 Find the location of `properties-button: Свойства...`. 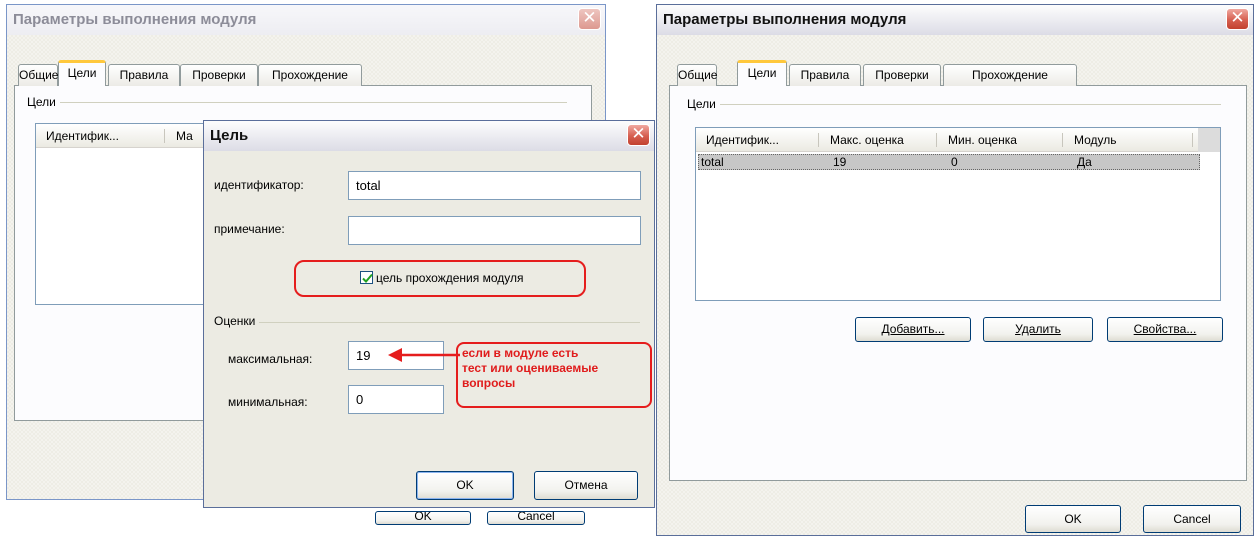

properties-button: Свойства... is located at coordinates (1165, 329).